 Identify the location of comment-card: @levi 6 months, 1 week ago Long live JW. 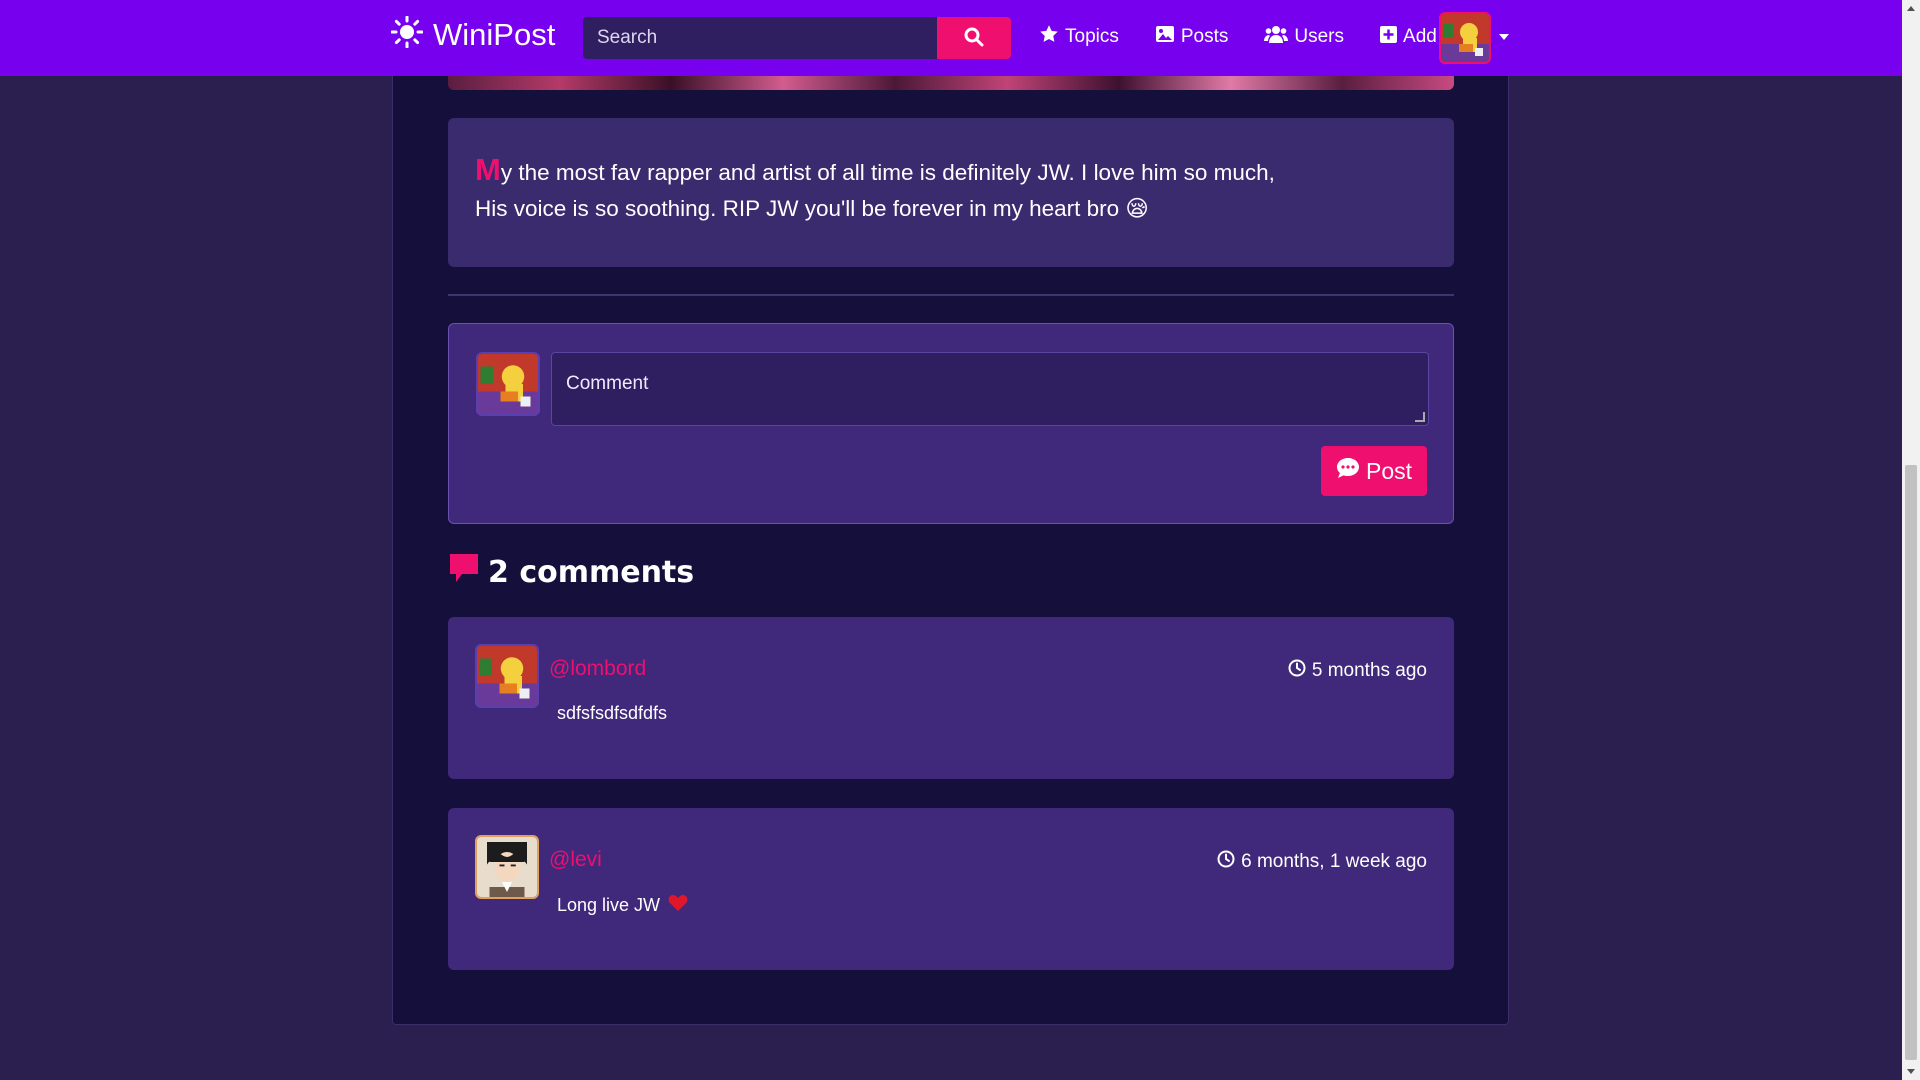
(951, 889).